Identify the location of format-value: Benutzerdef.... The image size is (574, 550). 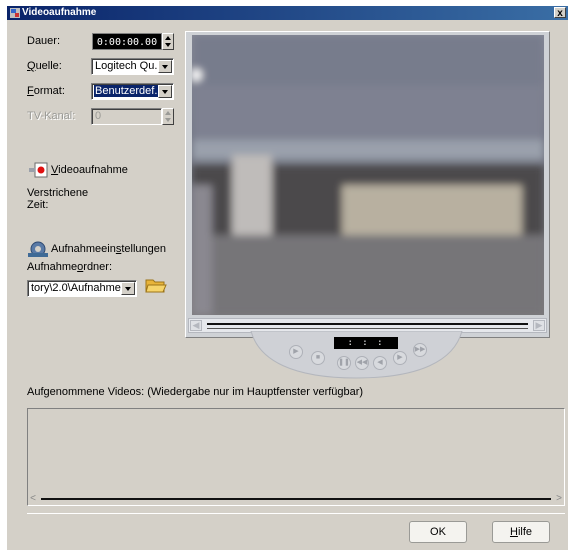
(129, 91).